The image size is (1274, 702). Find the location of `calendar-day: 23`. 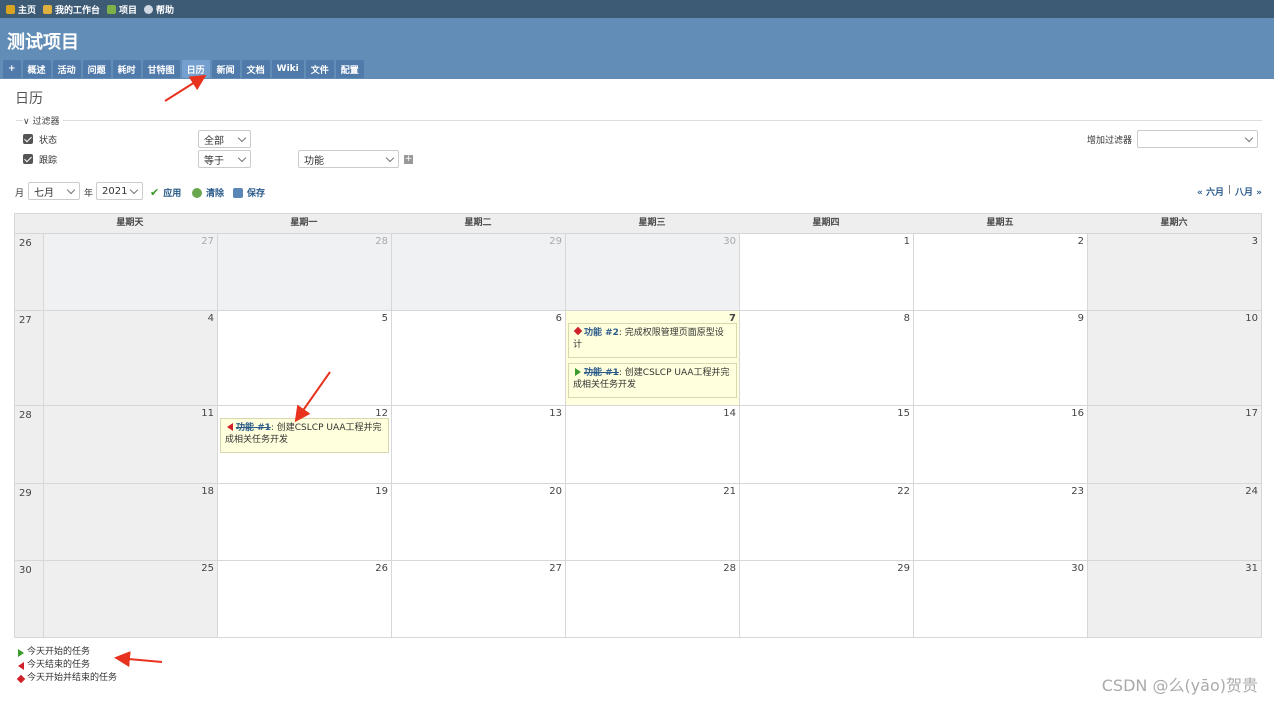

calendar-day: 23 is located at coordinates (1000, 522).